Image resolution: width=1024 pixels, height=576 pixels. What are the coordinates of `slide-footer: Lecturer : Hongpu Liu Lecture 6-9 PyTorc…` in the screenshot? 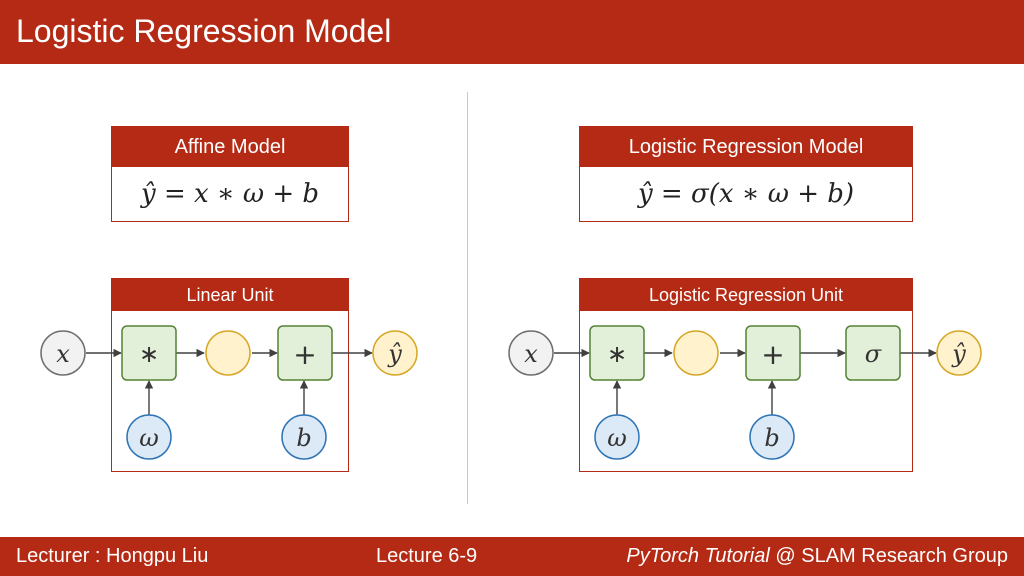 It's located at (512, 556).